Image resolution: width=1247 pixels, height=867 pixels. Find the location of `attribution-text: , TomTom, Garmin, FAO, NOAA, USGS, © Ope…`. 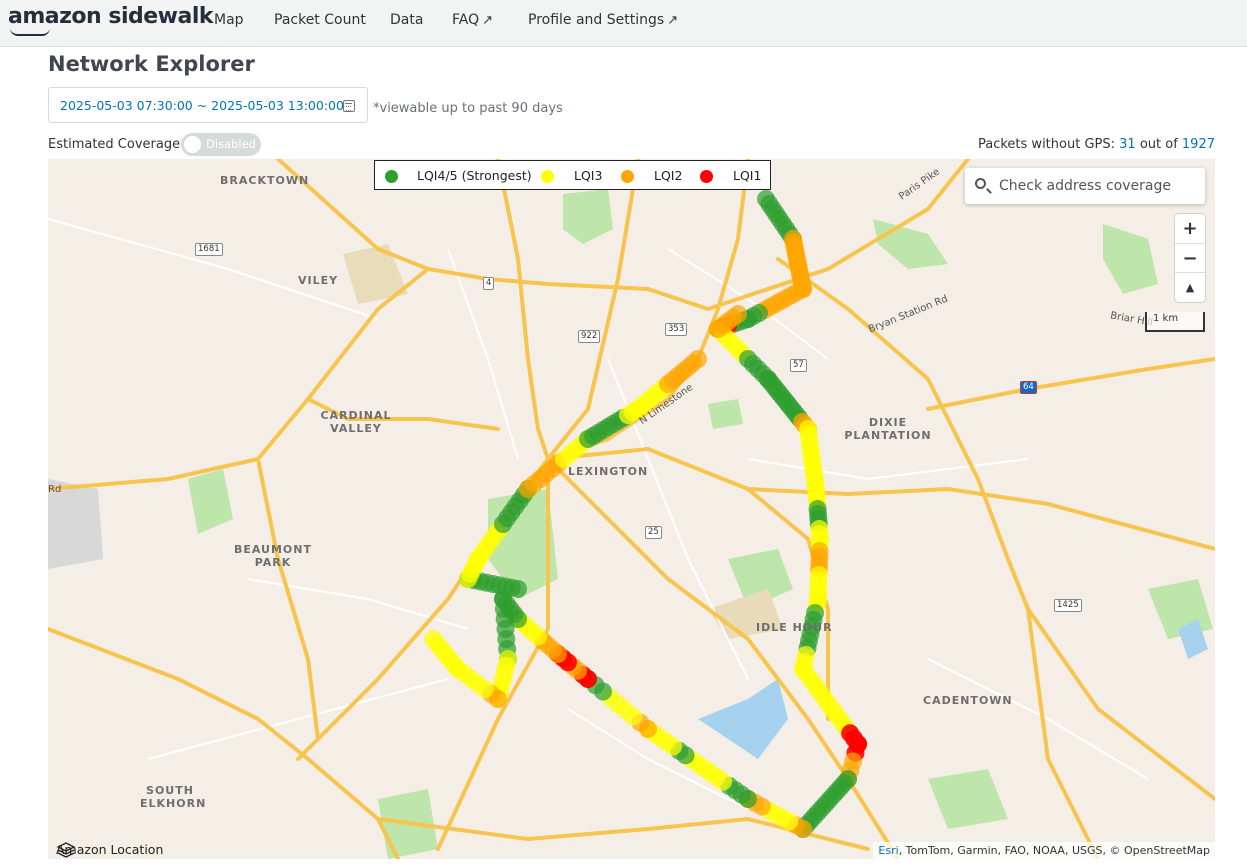

attribution-text: , TomTom, Garmin, FAO, NOAA, USGS, © Ope… is located at coordinates (1054, 850).